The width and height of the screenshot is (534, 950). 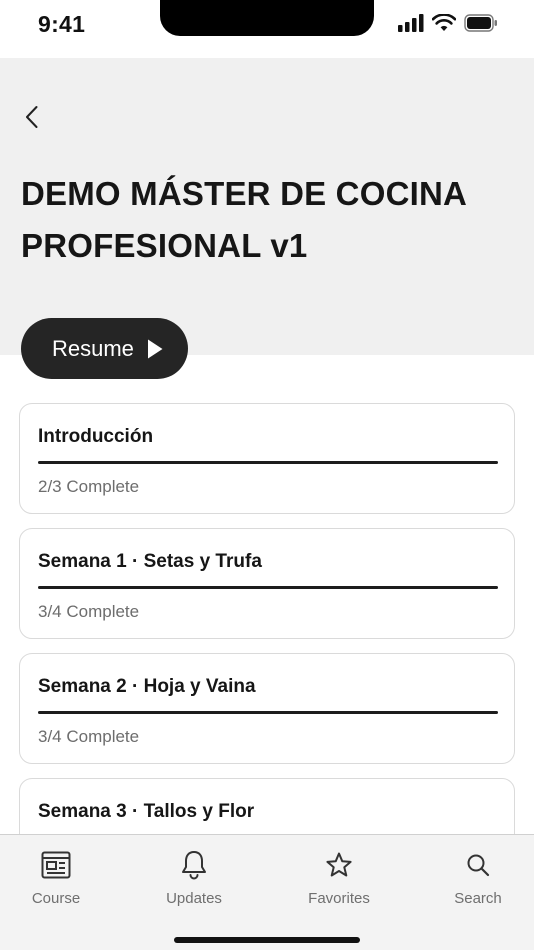 What do you see at coordinates (56, 865) in the screenshot?
I see `course-icon` at bounding box center [56, 865].